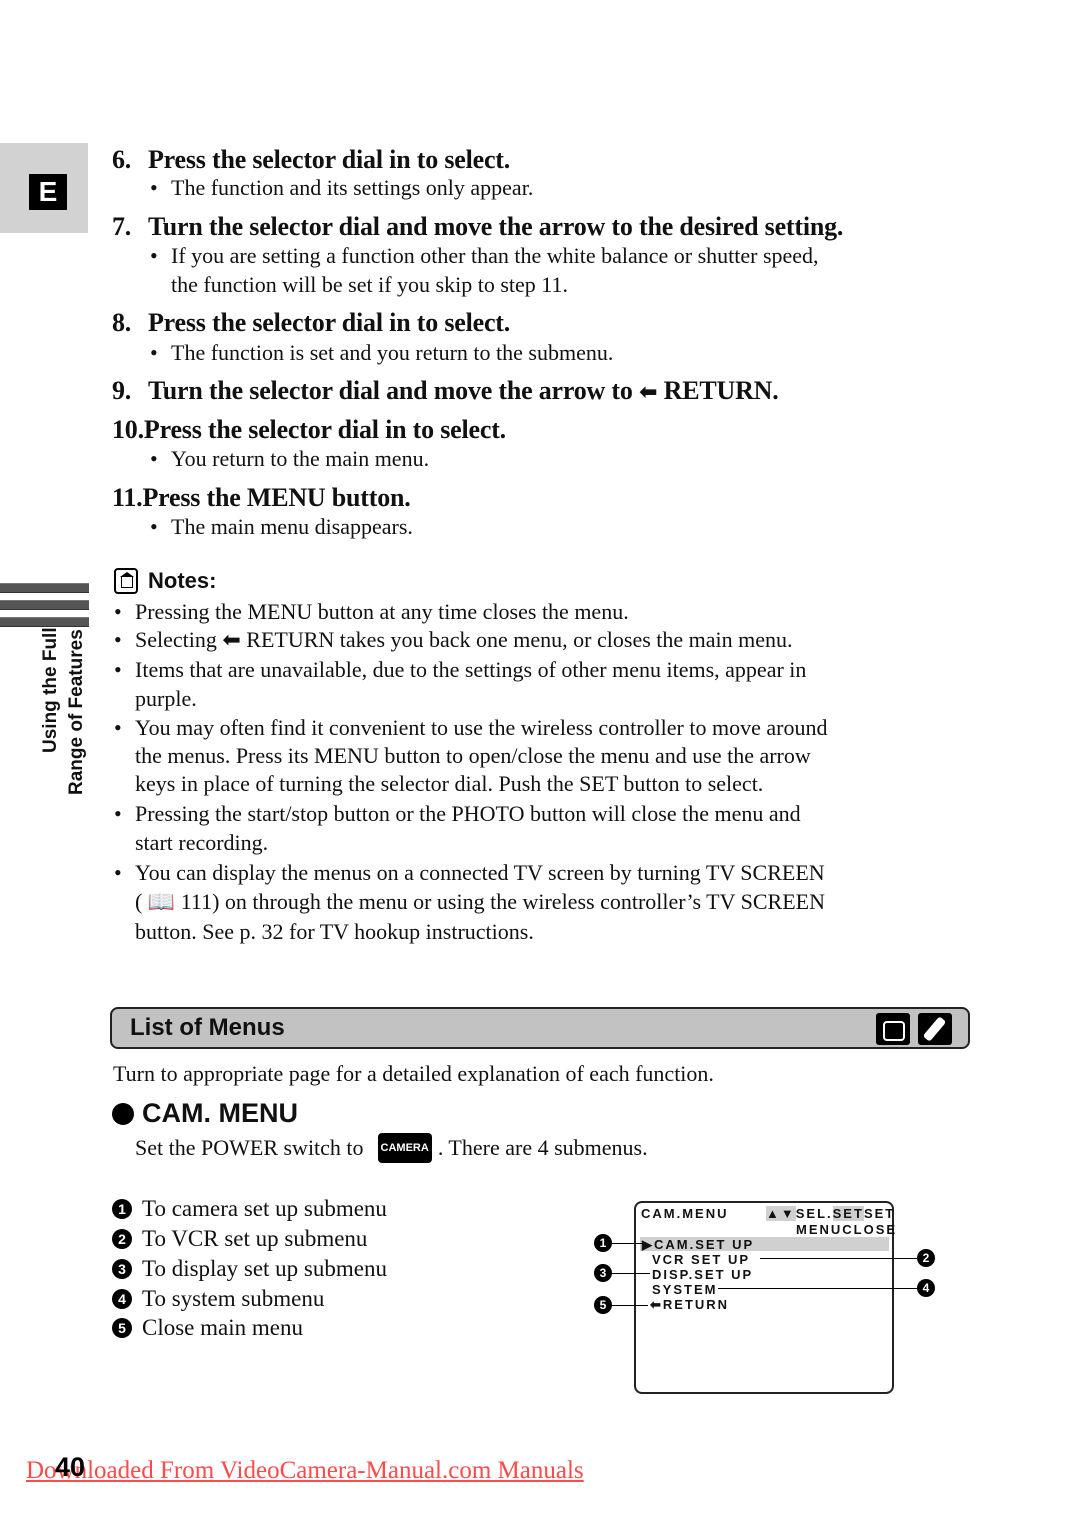 The width and height of the screenshot is (1080, 1532). Describe the element at coordinates (76, 712) in the screenshot. I see `section-label-line2: Range of Features` at that location.